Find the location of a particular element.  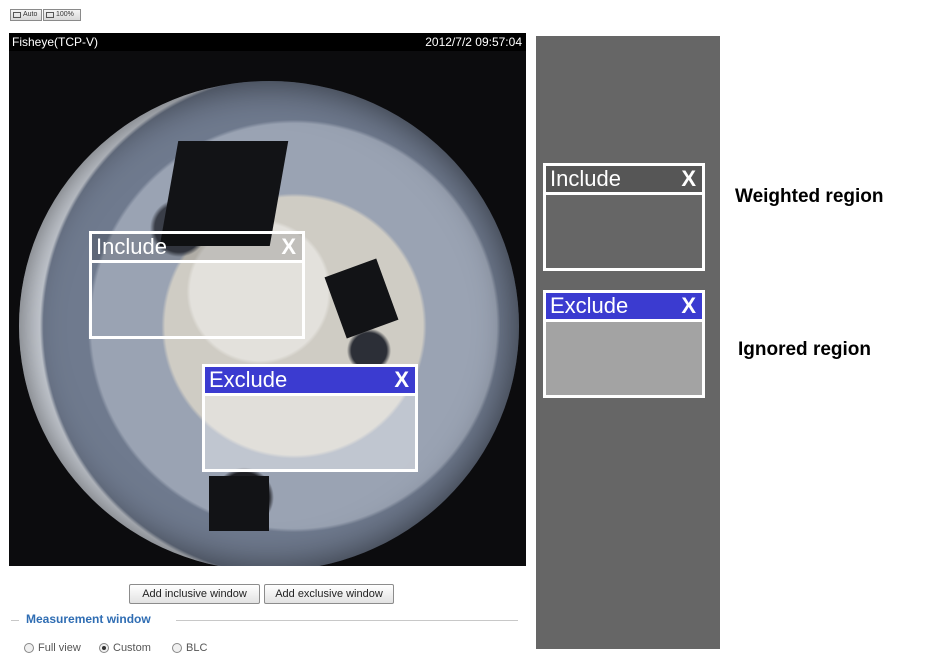

exclude-window: Exclude X is located at coordinates (310, 418).